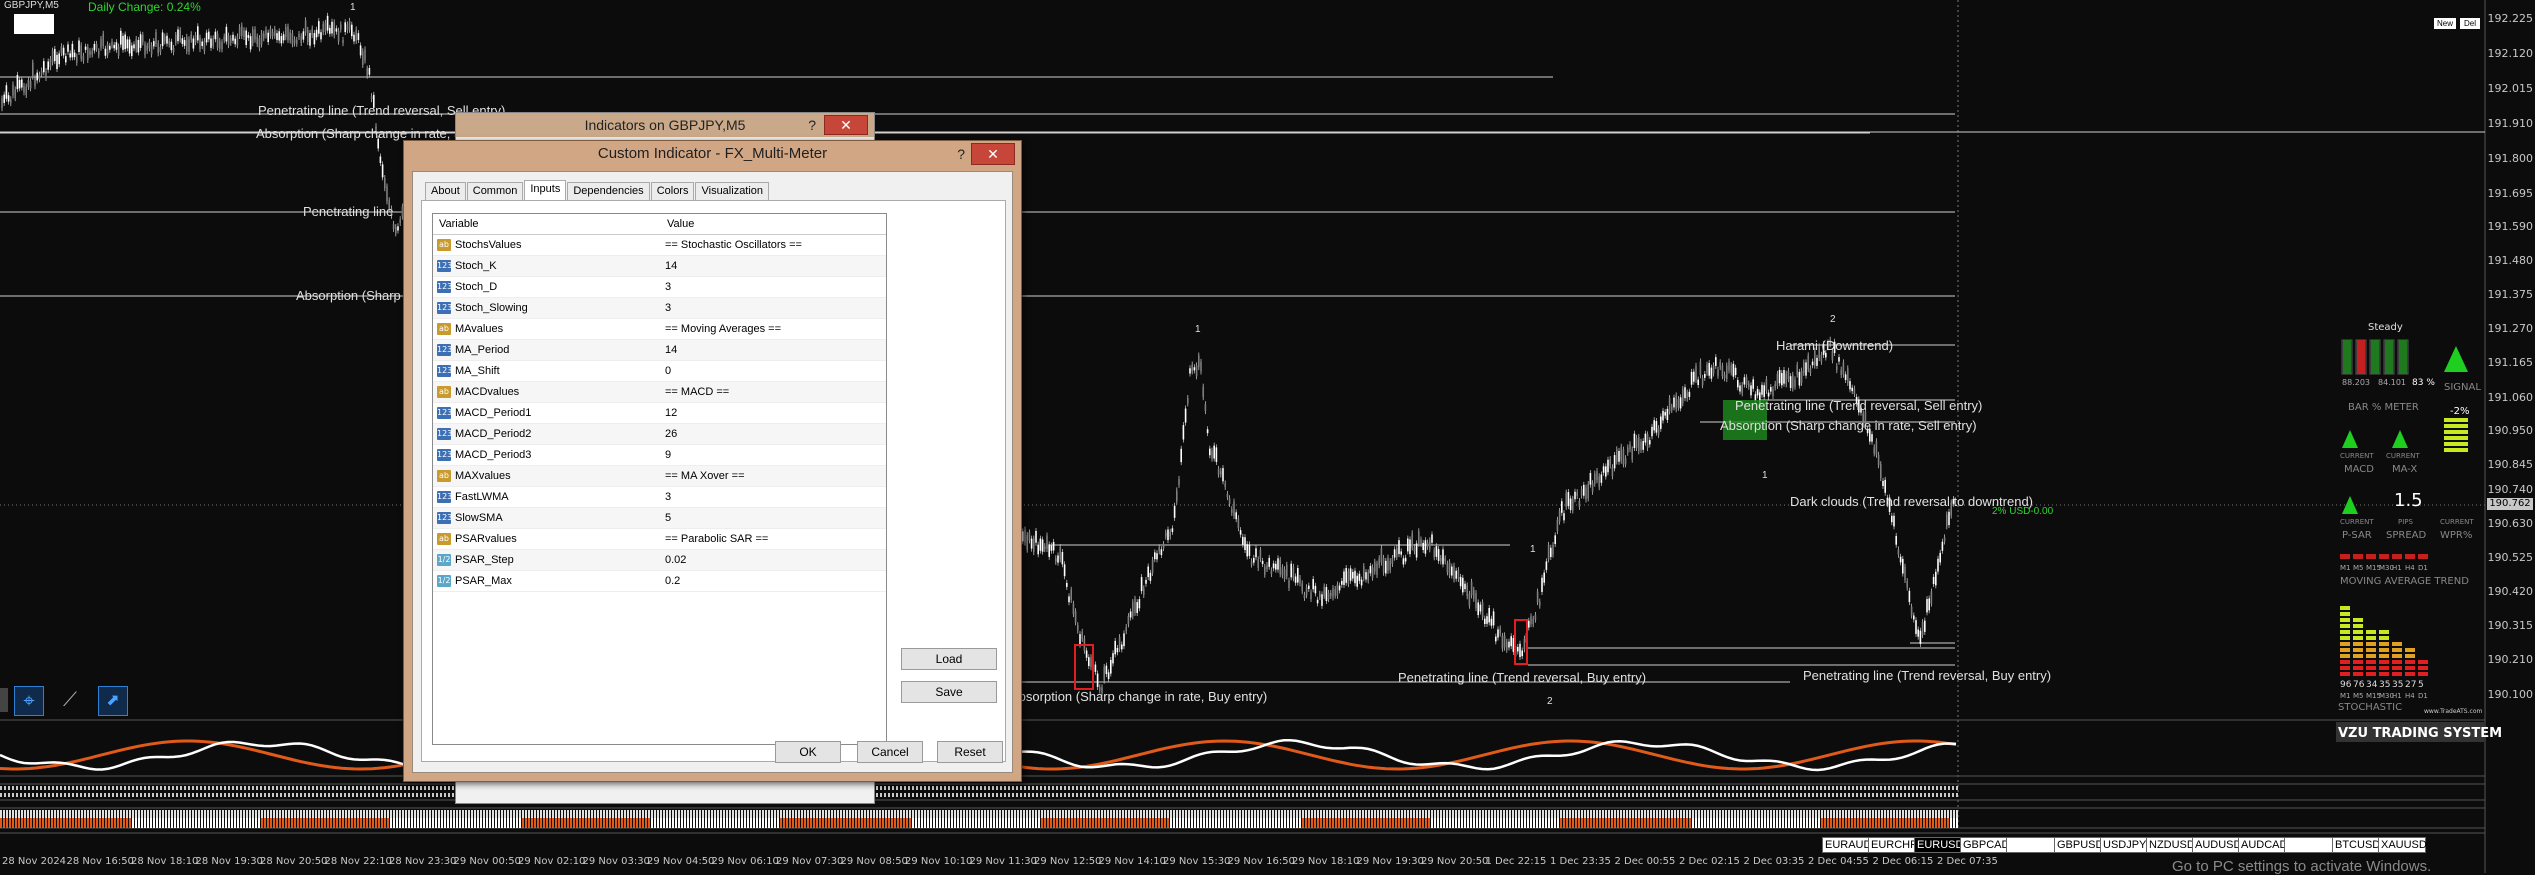 This screenshot has width=2535, height=875. What do you see at coordinates (659, 518) in the screenshot?
I see `table-row: 123 SlowSMA 5` at bounding box center [659, 518].